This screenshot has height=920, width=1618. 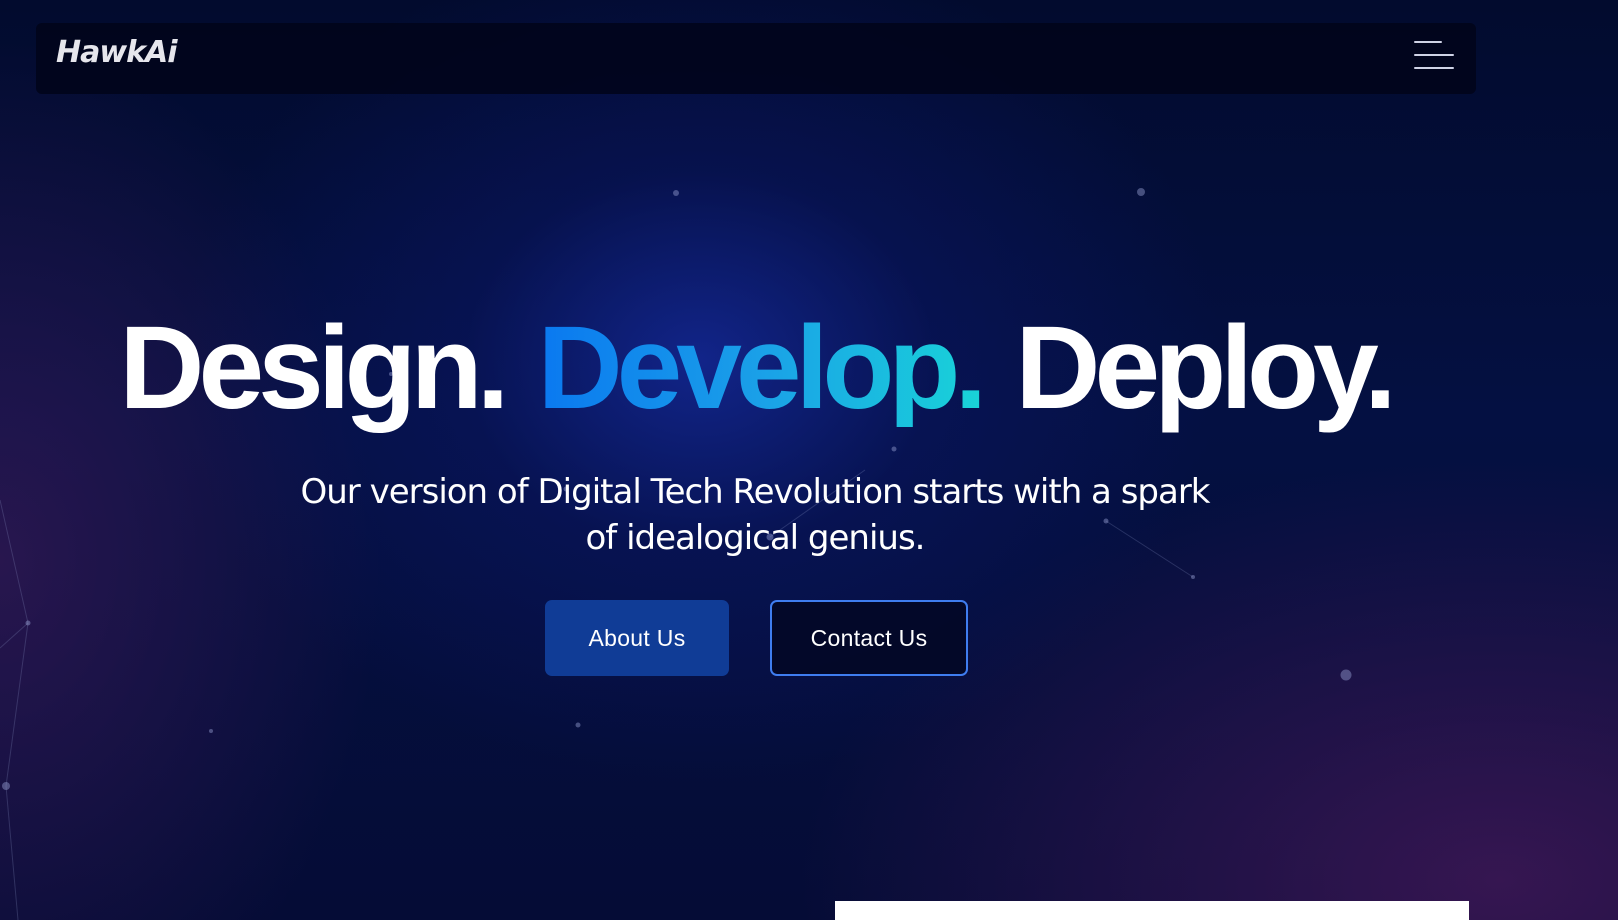 What do you see at coordinates (762, 368) in the screenshot?
I see `headline-word-develop: Develop.` at bounding box center [762, 368].